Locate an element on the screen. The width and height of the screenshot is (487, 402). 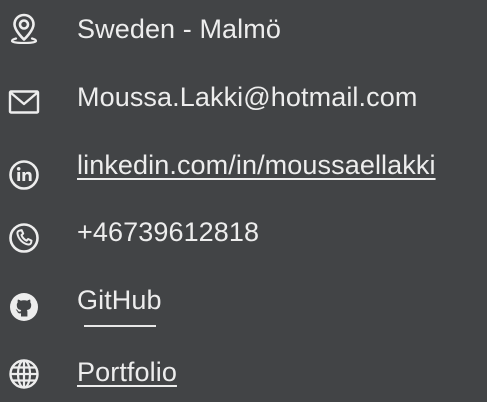
contact-item-linkedin: linkedin.com/in/moussaellakki is located at coordinates (243, 167).